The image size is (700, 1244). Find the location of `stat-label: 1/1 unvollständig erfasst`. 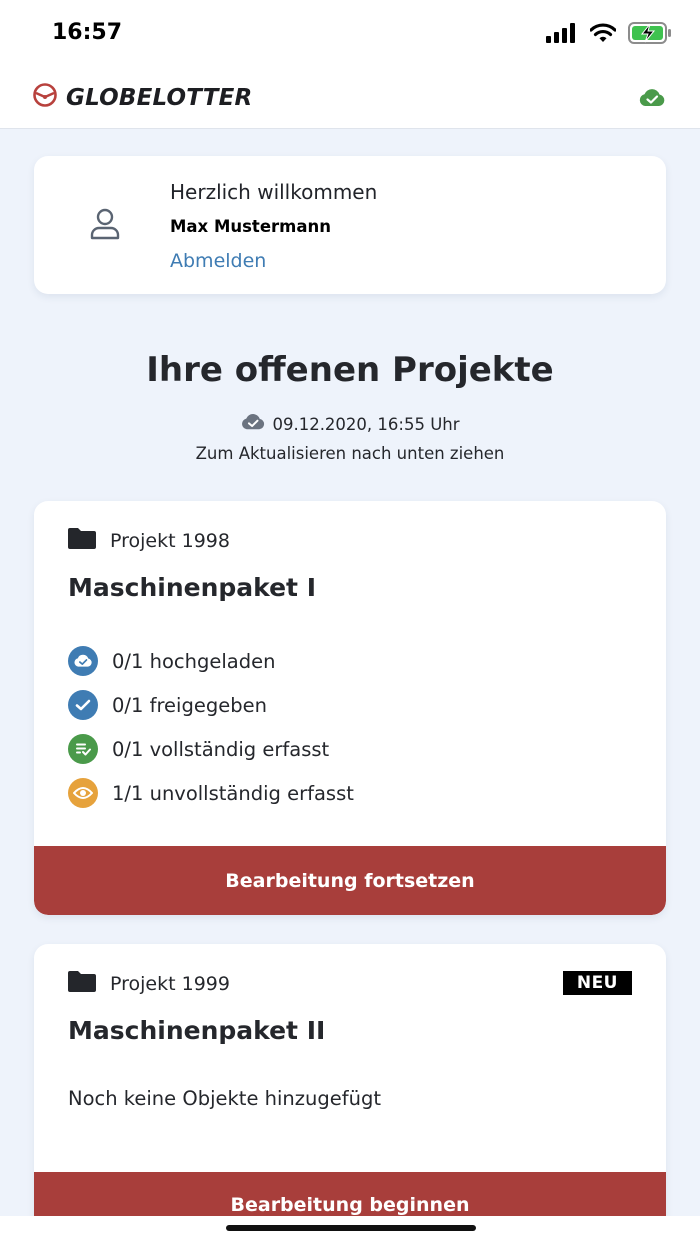

stat-label: 1/1 unvollständig erfasst is located at coordinates (233, 793).